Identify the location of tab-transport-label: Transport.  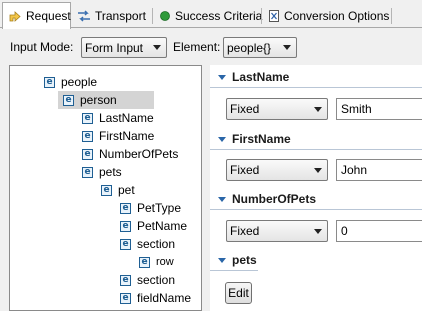
(120, 15).